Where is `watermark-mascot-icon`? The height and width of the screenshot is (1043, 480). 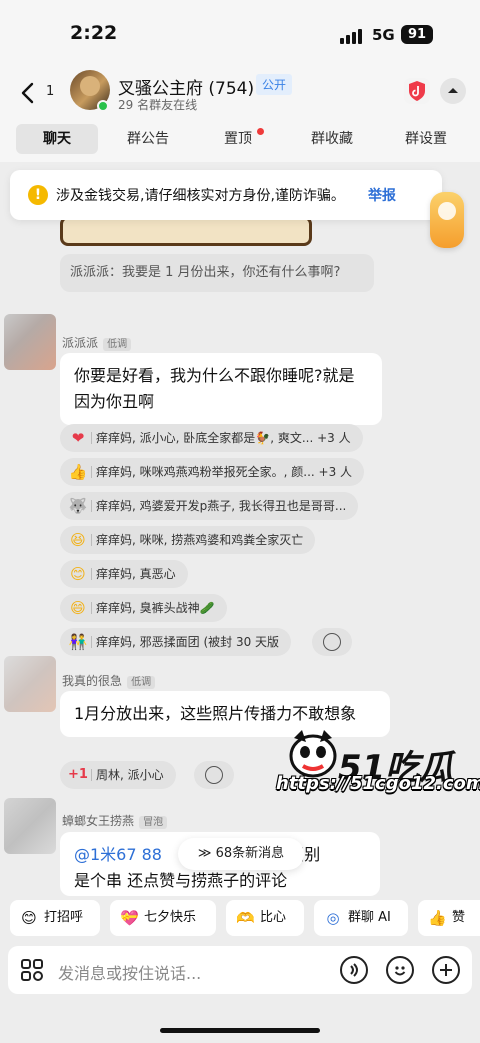
watermark-mascot-icon is located at coordinates (313, 753).